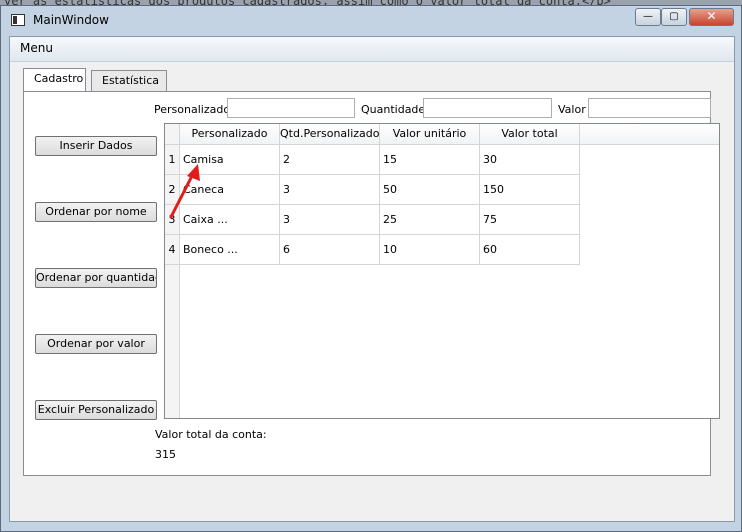  Describe the element at coordinates (96, 344) in the screenshot. I see `ordenar-por-valor-button: Ordenar por valor` at that location.